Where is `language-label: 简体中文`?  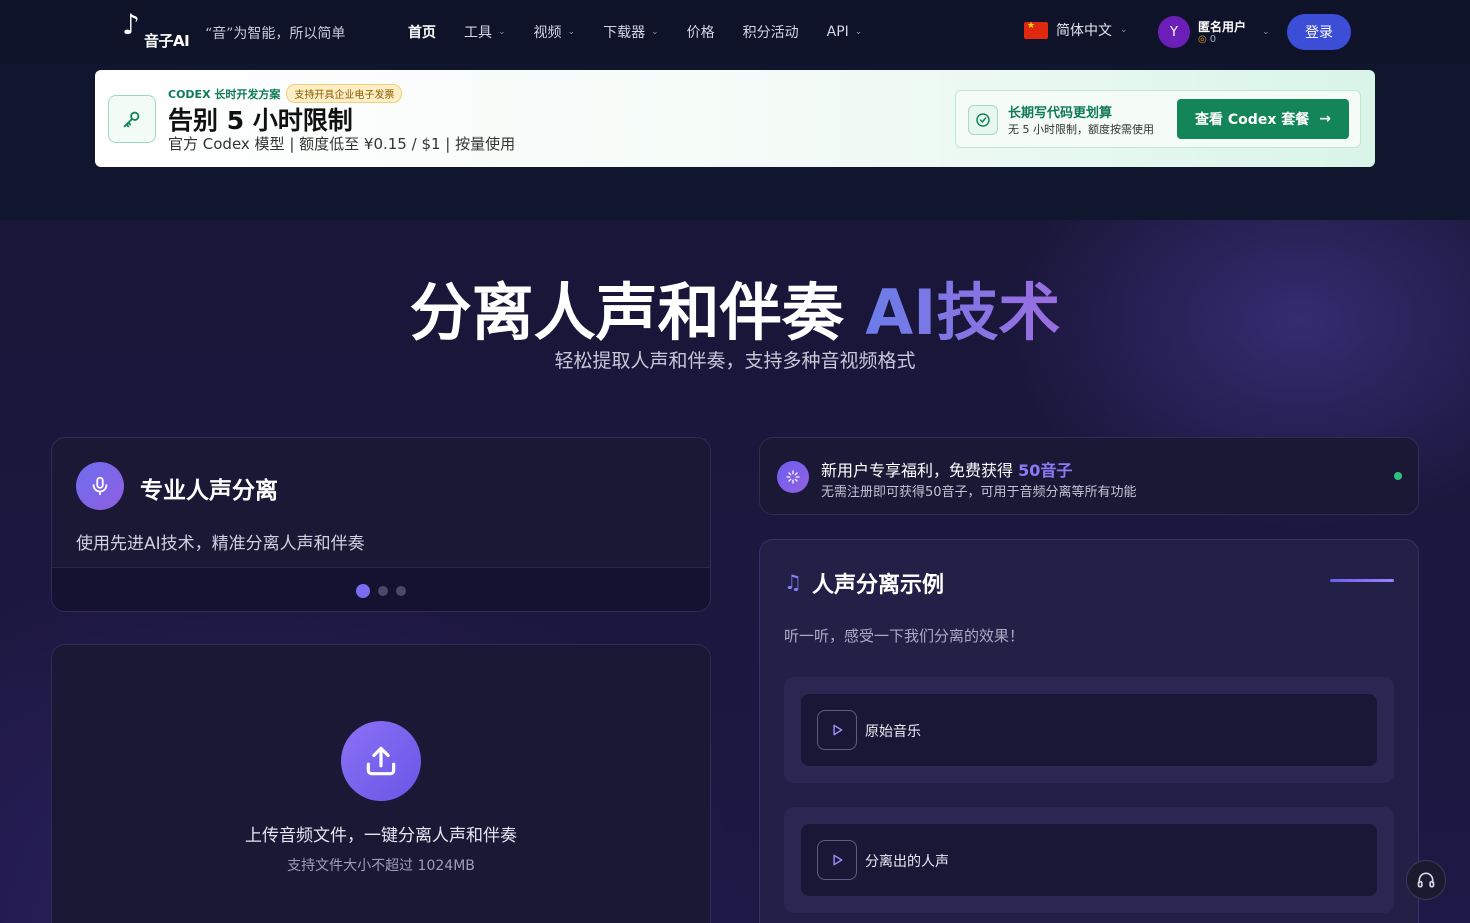 language-label: 简体中文 is located at coordinates (1084, 31).